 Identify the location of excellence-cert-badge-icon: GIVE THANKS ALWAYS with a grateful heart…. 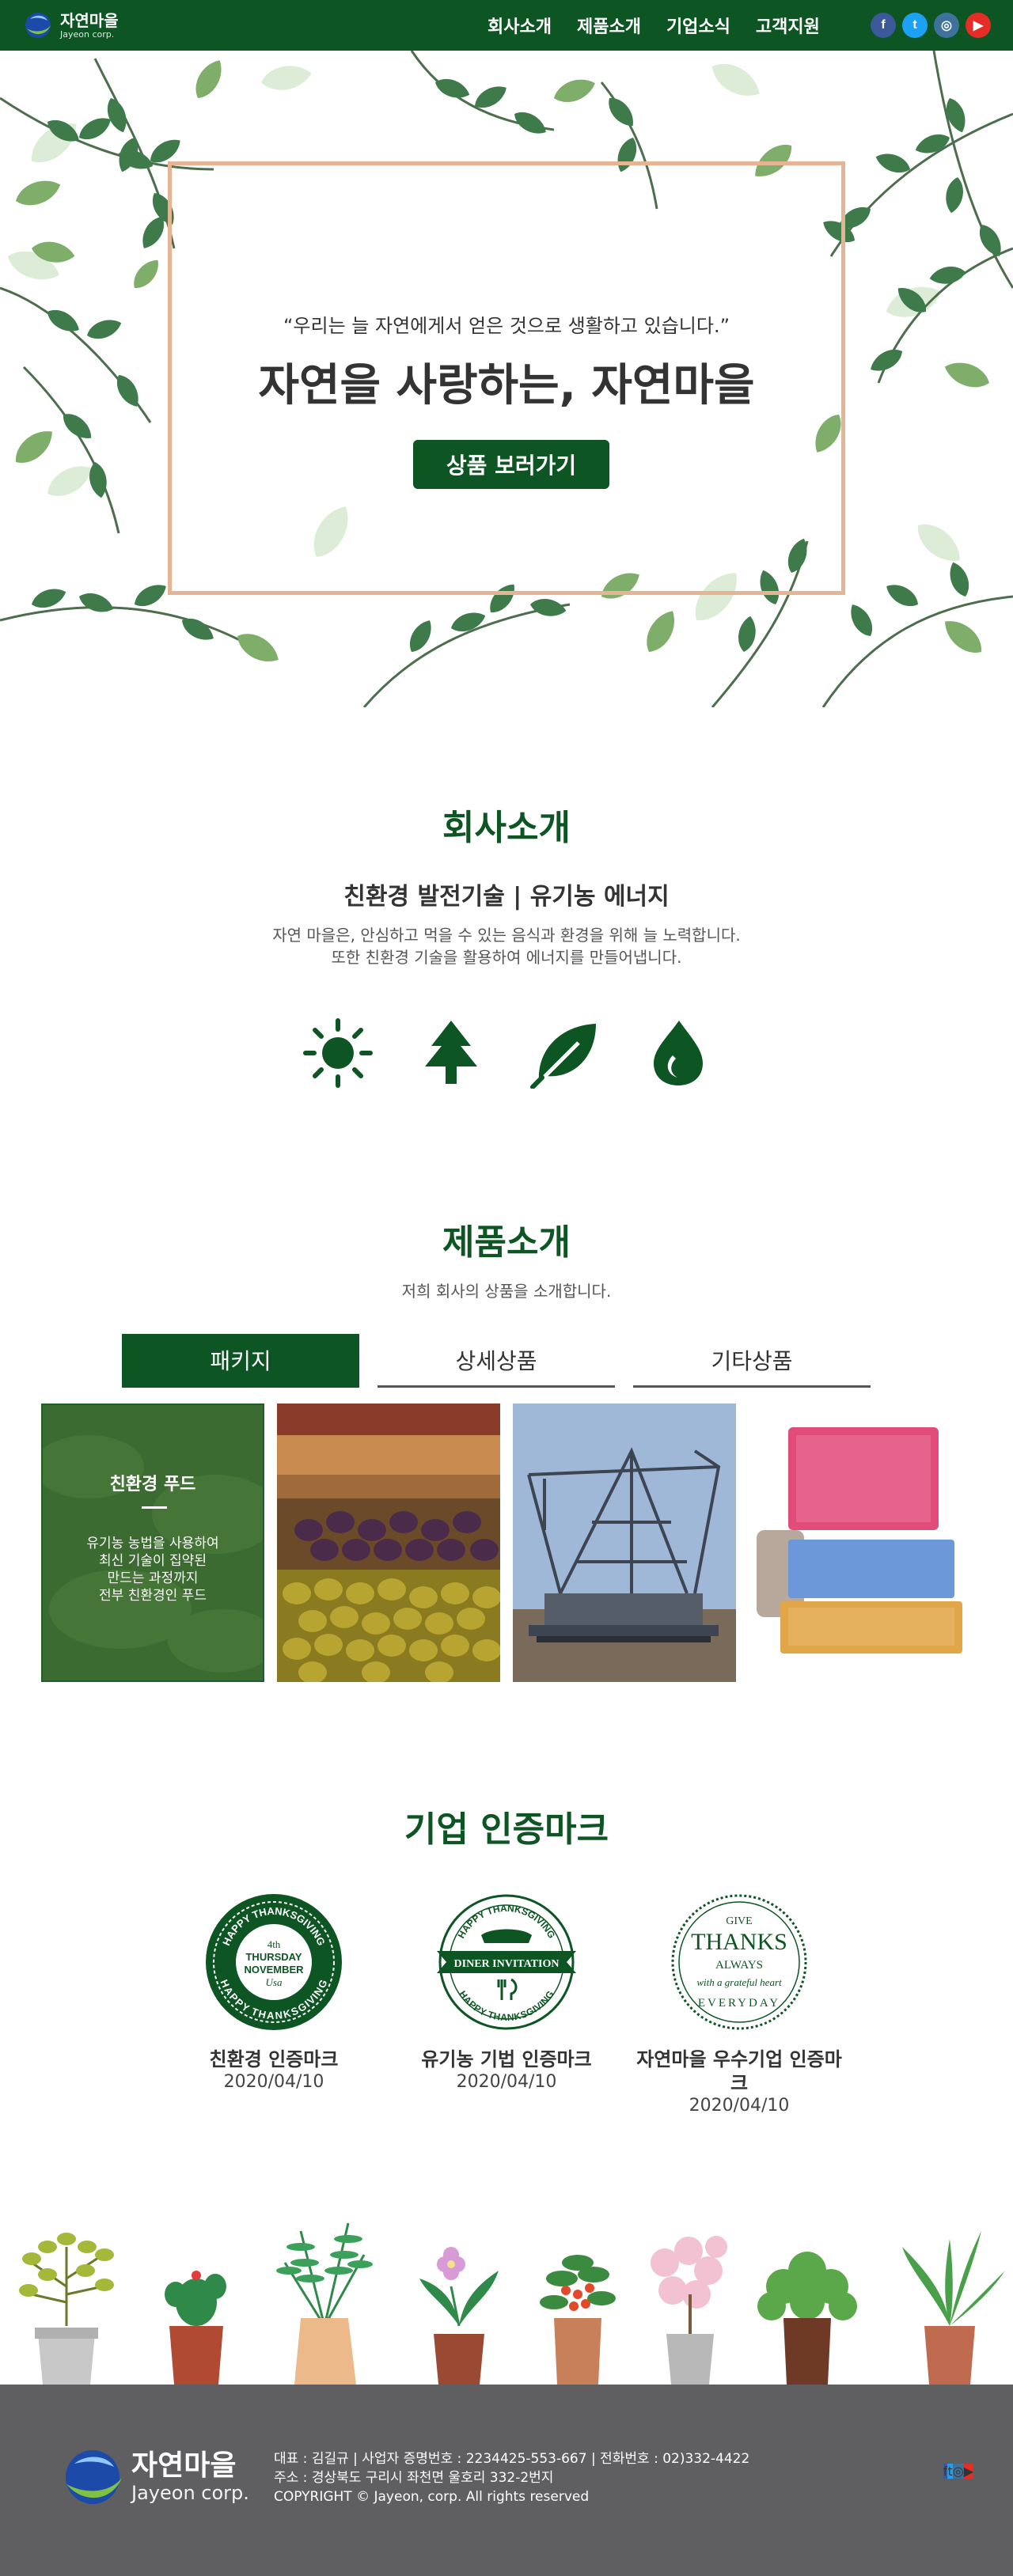
(739, 1962).